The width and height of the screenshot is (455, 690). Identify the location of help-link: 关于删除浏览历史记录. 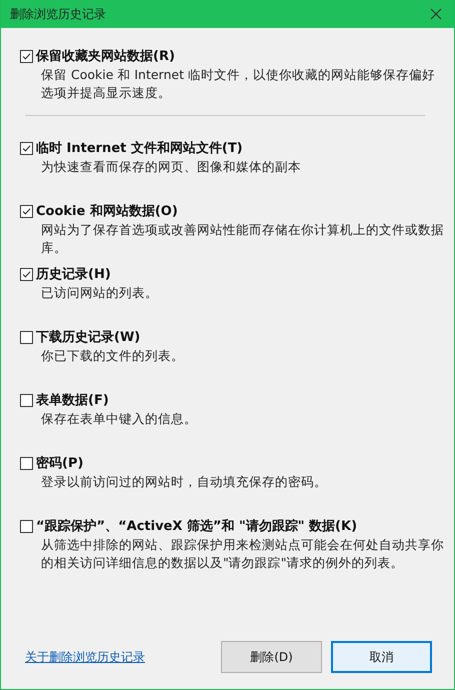
(85, 657).